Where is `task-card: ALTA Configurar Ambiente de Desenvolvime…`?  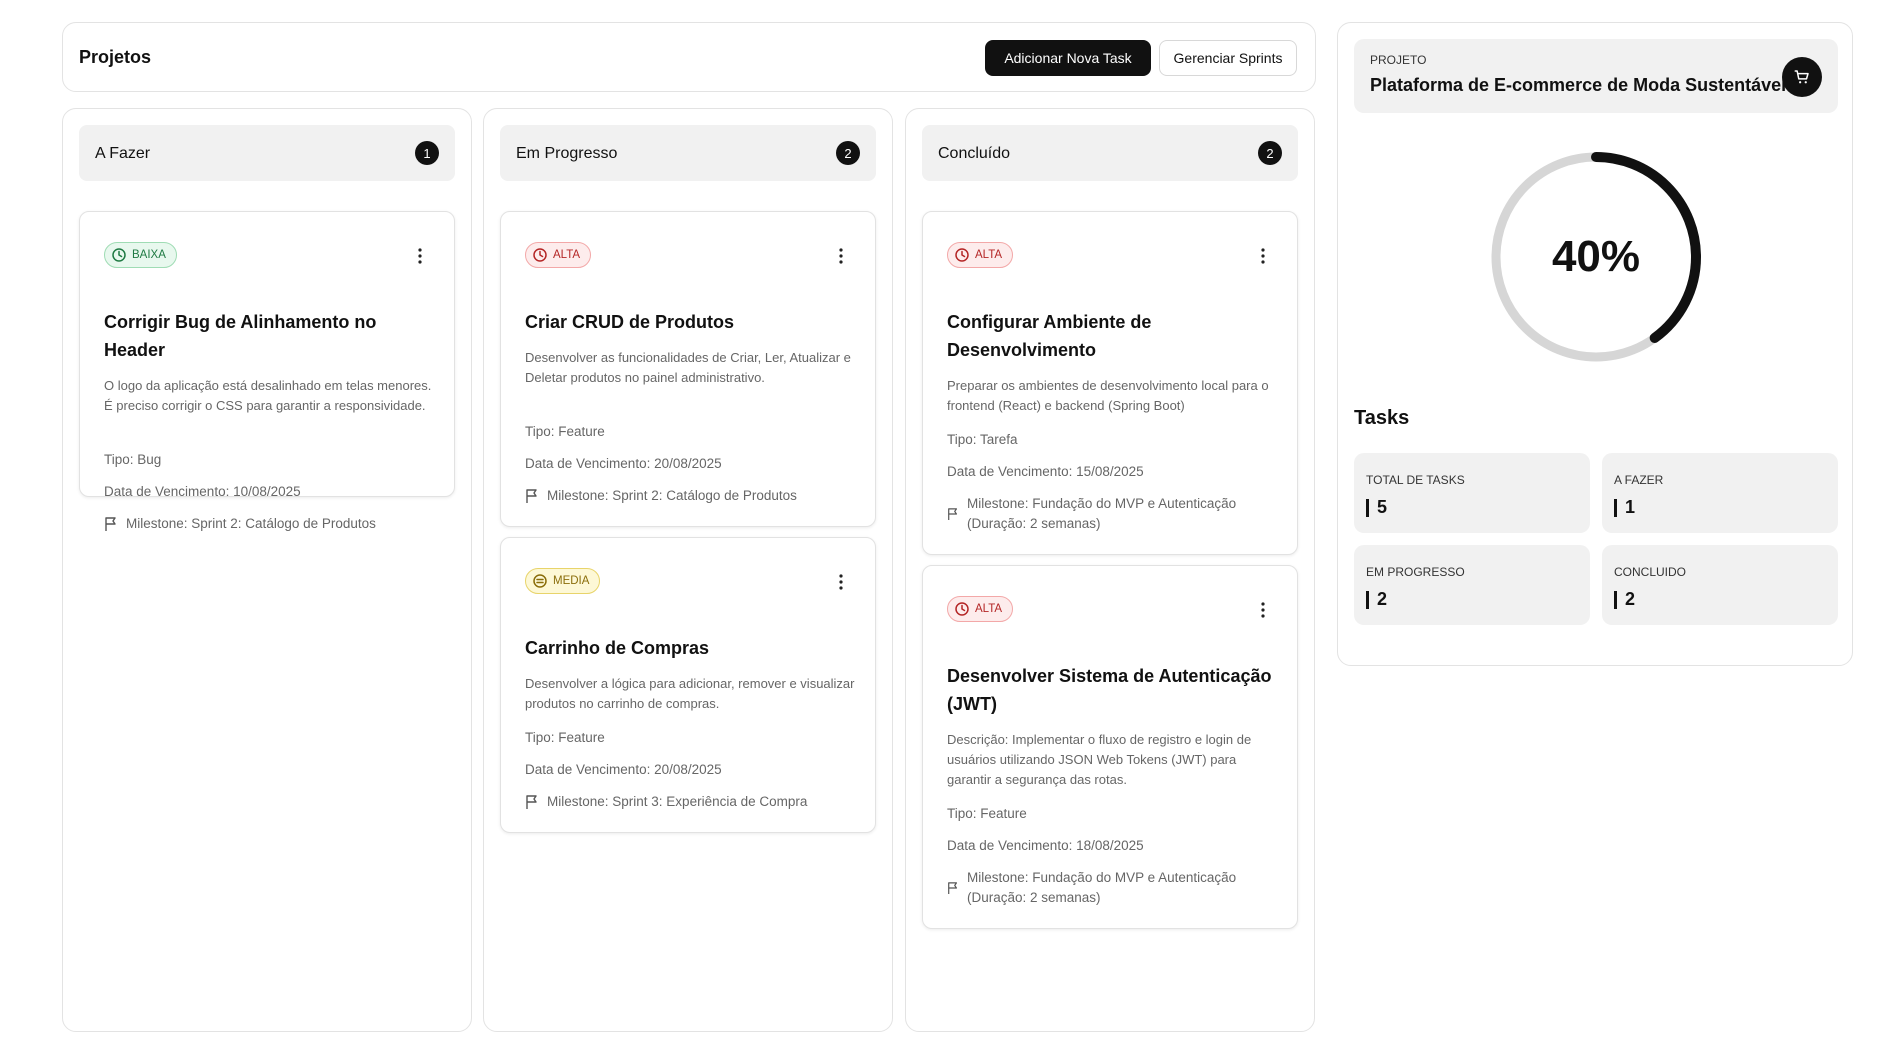 task-card: ALTA Configurar Ambiente de Desenvolvime… is located at coordinates (1110, 383).